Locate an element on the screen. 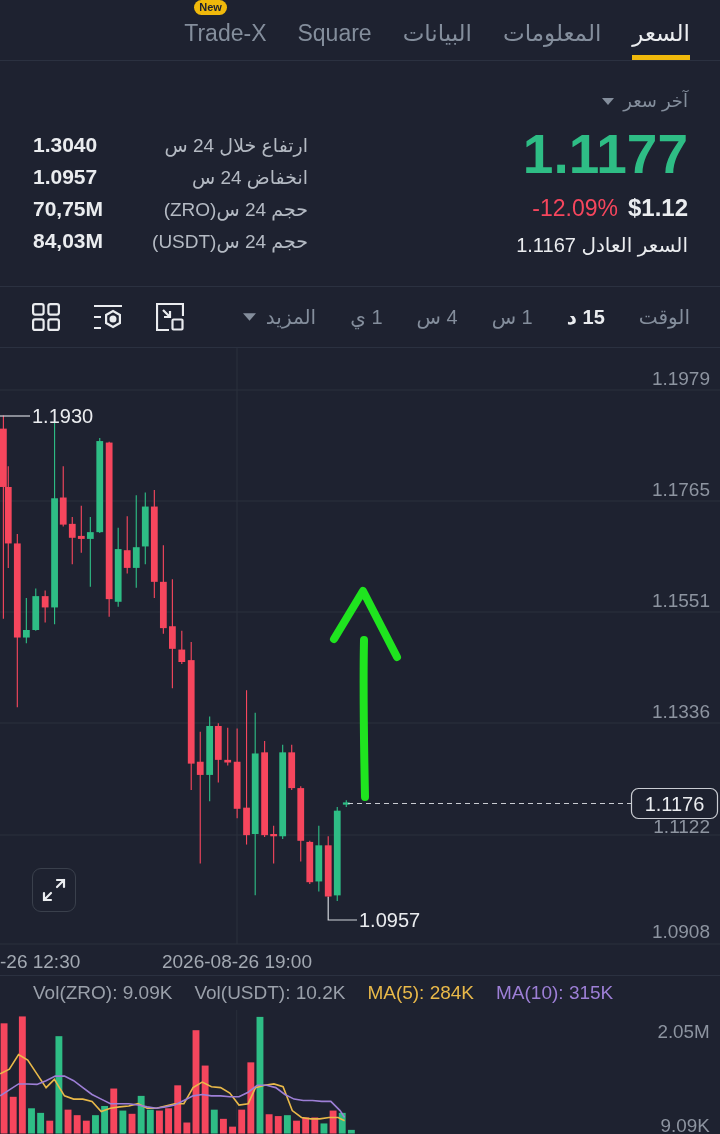 The image size is (720, 1134). more-dropdown: المزيد is located at coordinates (279, 317).